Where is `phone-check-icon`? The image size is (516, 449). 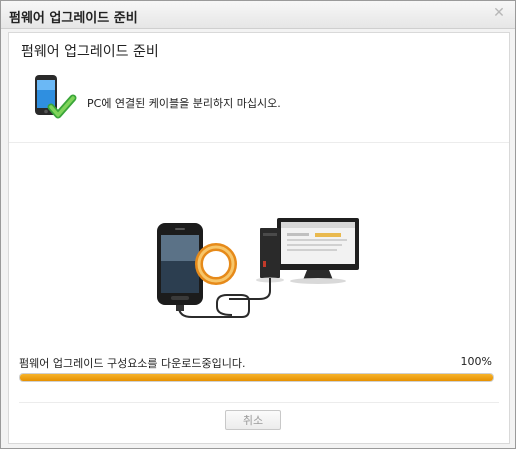
phone-check-icon is located at coordinates (56, 97).